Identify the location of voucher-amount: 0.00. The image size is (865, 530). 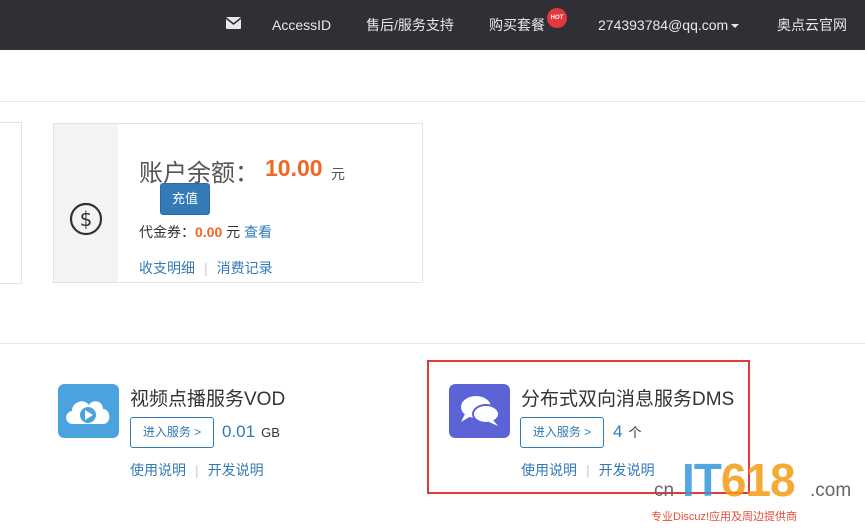
(209, 232).